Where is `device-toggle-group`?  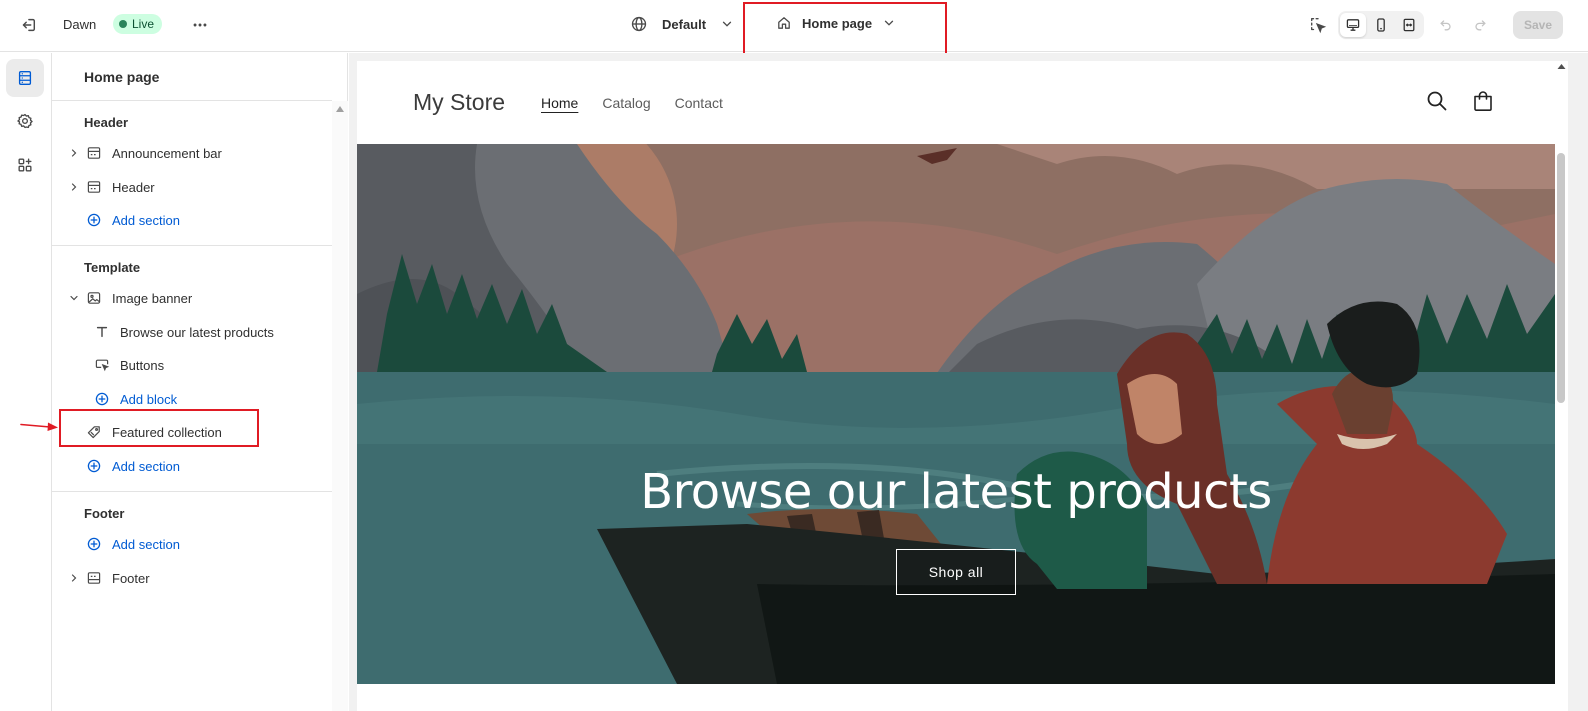 device-toggle-group is located at coordinates (1381, 25).